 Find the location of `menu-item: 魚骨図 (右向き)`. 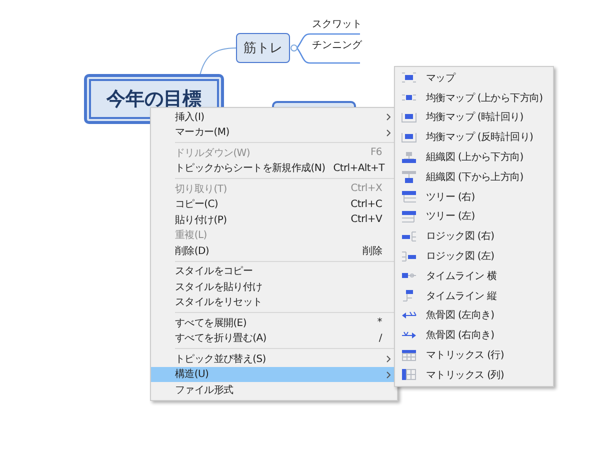

menu-item: 魚骨図 (右向き) is located at coordinates (474, 335).